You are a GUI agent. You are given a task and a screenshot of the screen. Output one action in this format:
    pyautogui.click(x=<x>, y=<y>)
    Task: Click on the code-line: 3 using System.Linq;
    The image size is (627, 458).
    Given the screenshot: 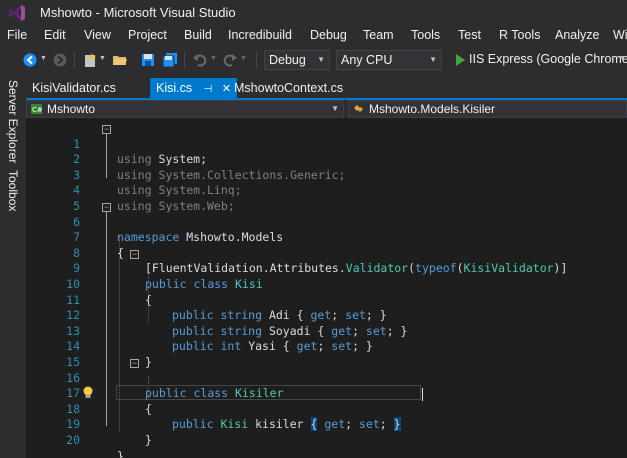 What is the action you would take?
    pyautogui.click(x=326, y=175)
    